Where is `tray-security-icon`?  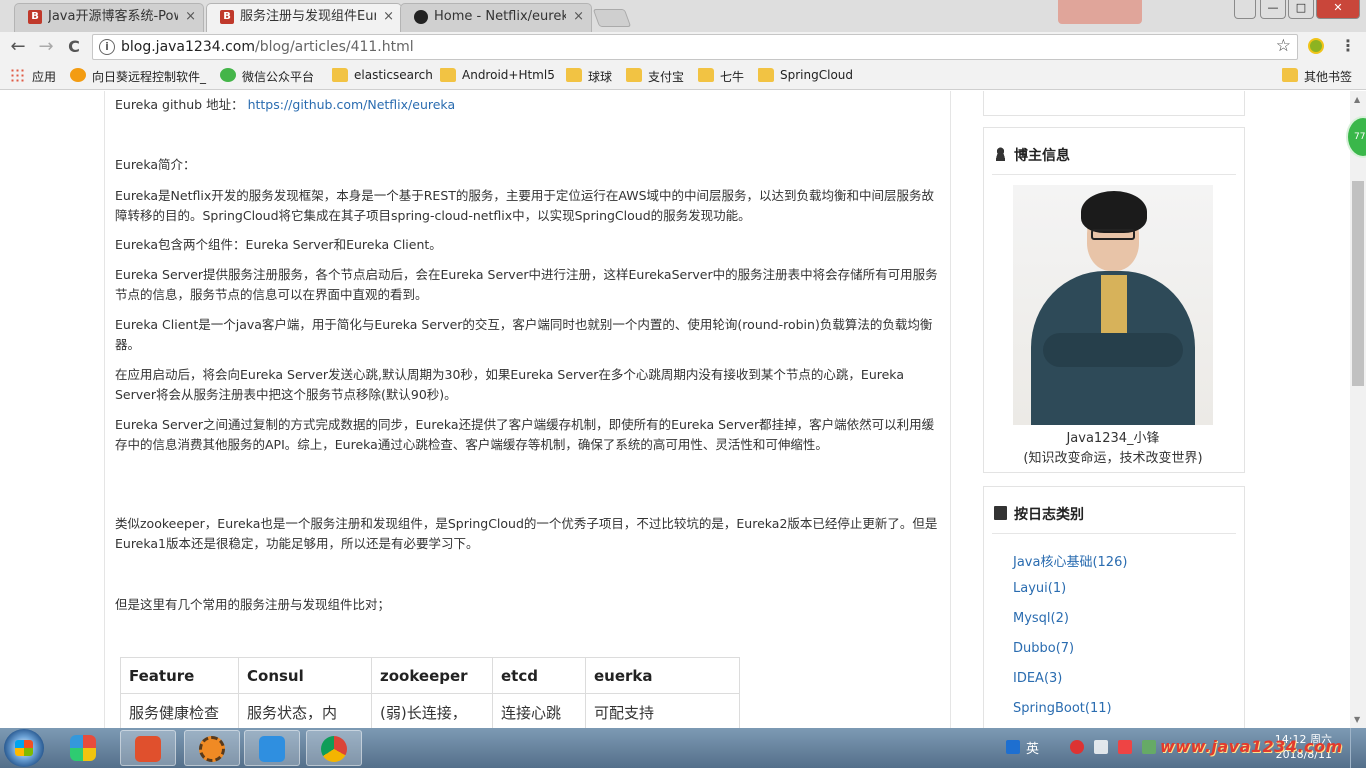
tray-security-icon is located at coordinates (1125, 747).